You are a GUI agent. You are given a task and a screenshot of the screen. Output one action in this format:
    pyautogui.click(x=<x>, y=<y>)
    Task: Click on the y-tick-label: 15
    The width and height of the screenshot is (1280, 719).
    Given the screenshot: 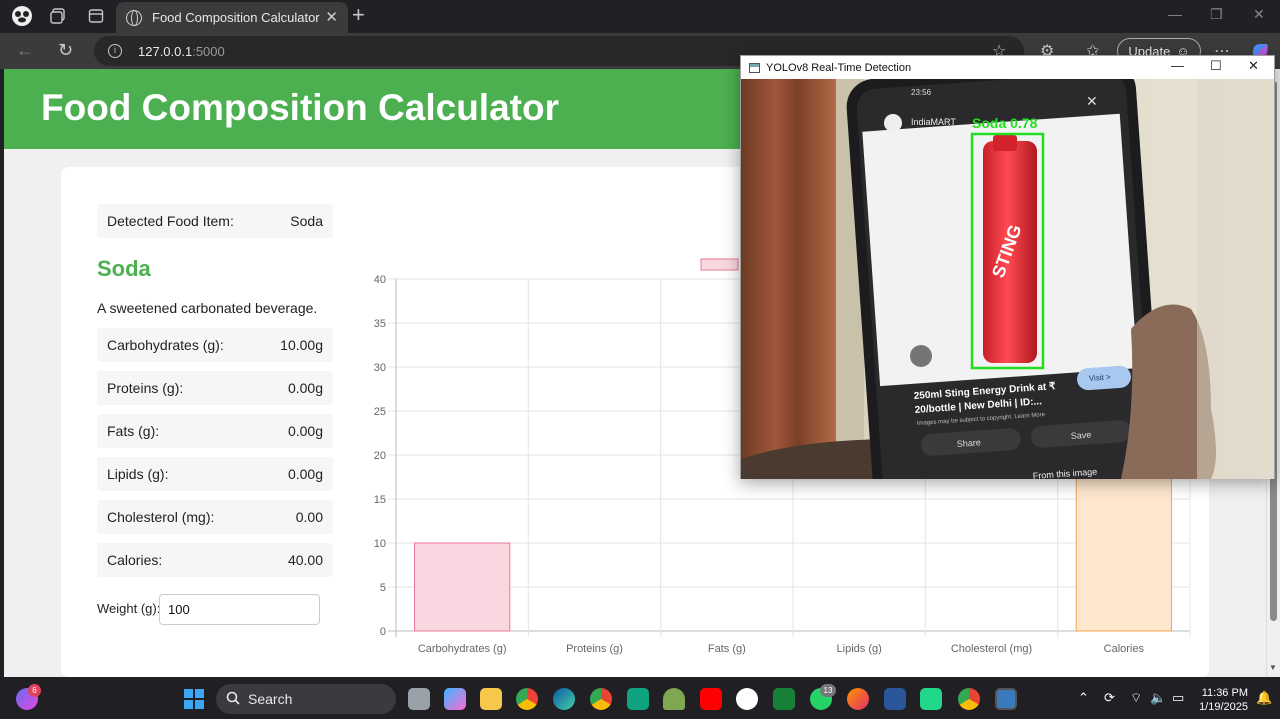 What is the action you would take?
    pyautogui.click(x=380, y=500)
    